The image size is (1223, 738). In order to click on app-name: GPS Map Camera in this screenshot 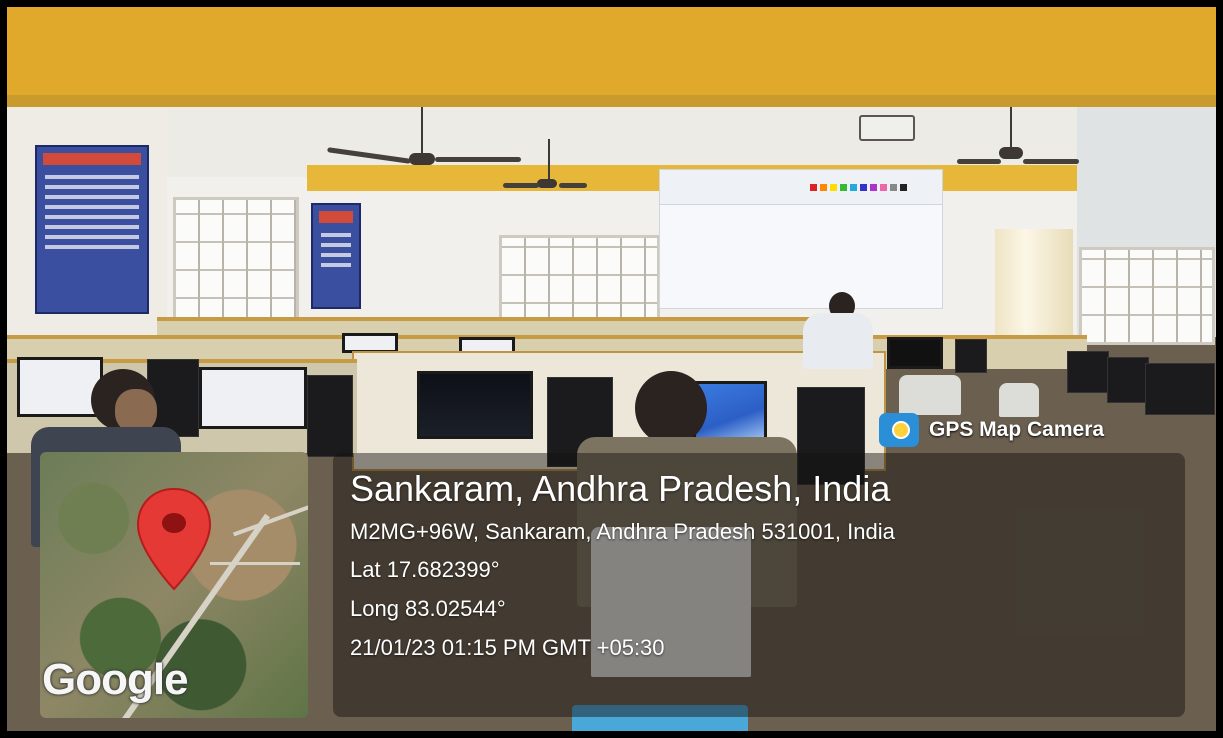, I will do `click(1017, 429)`.